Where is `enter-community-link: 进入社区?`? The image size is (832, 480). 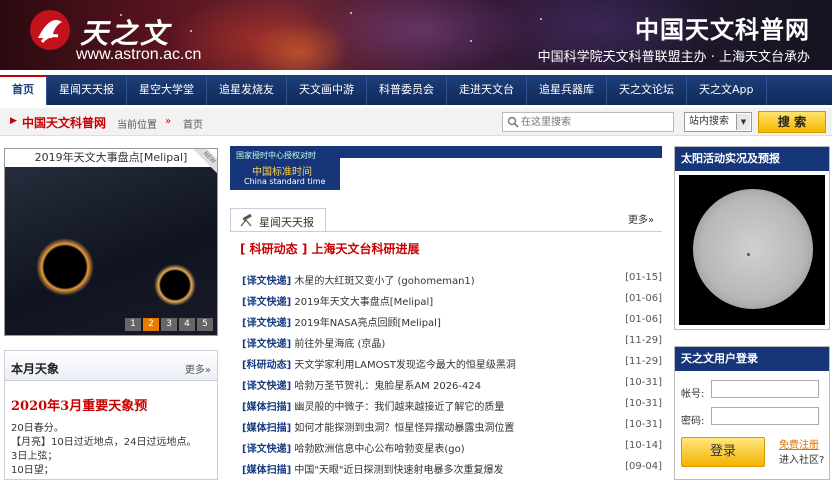
enter-community-link: 进入社区? is located at coordinates (801, 458).